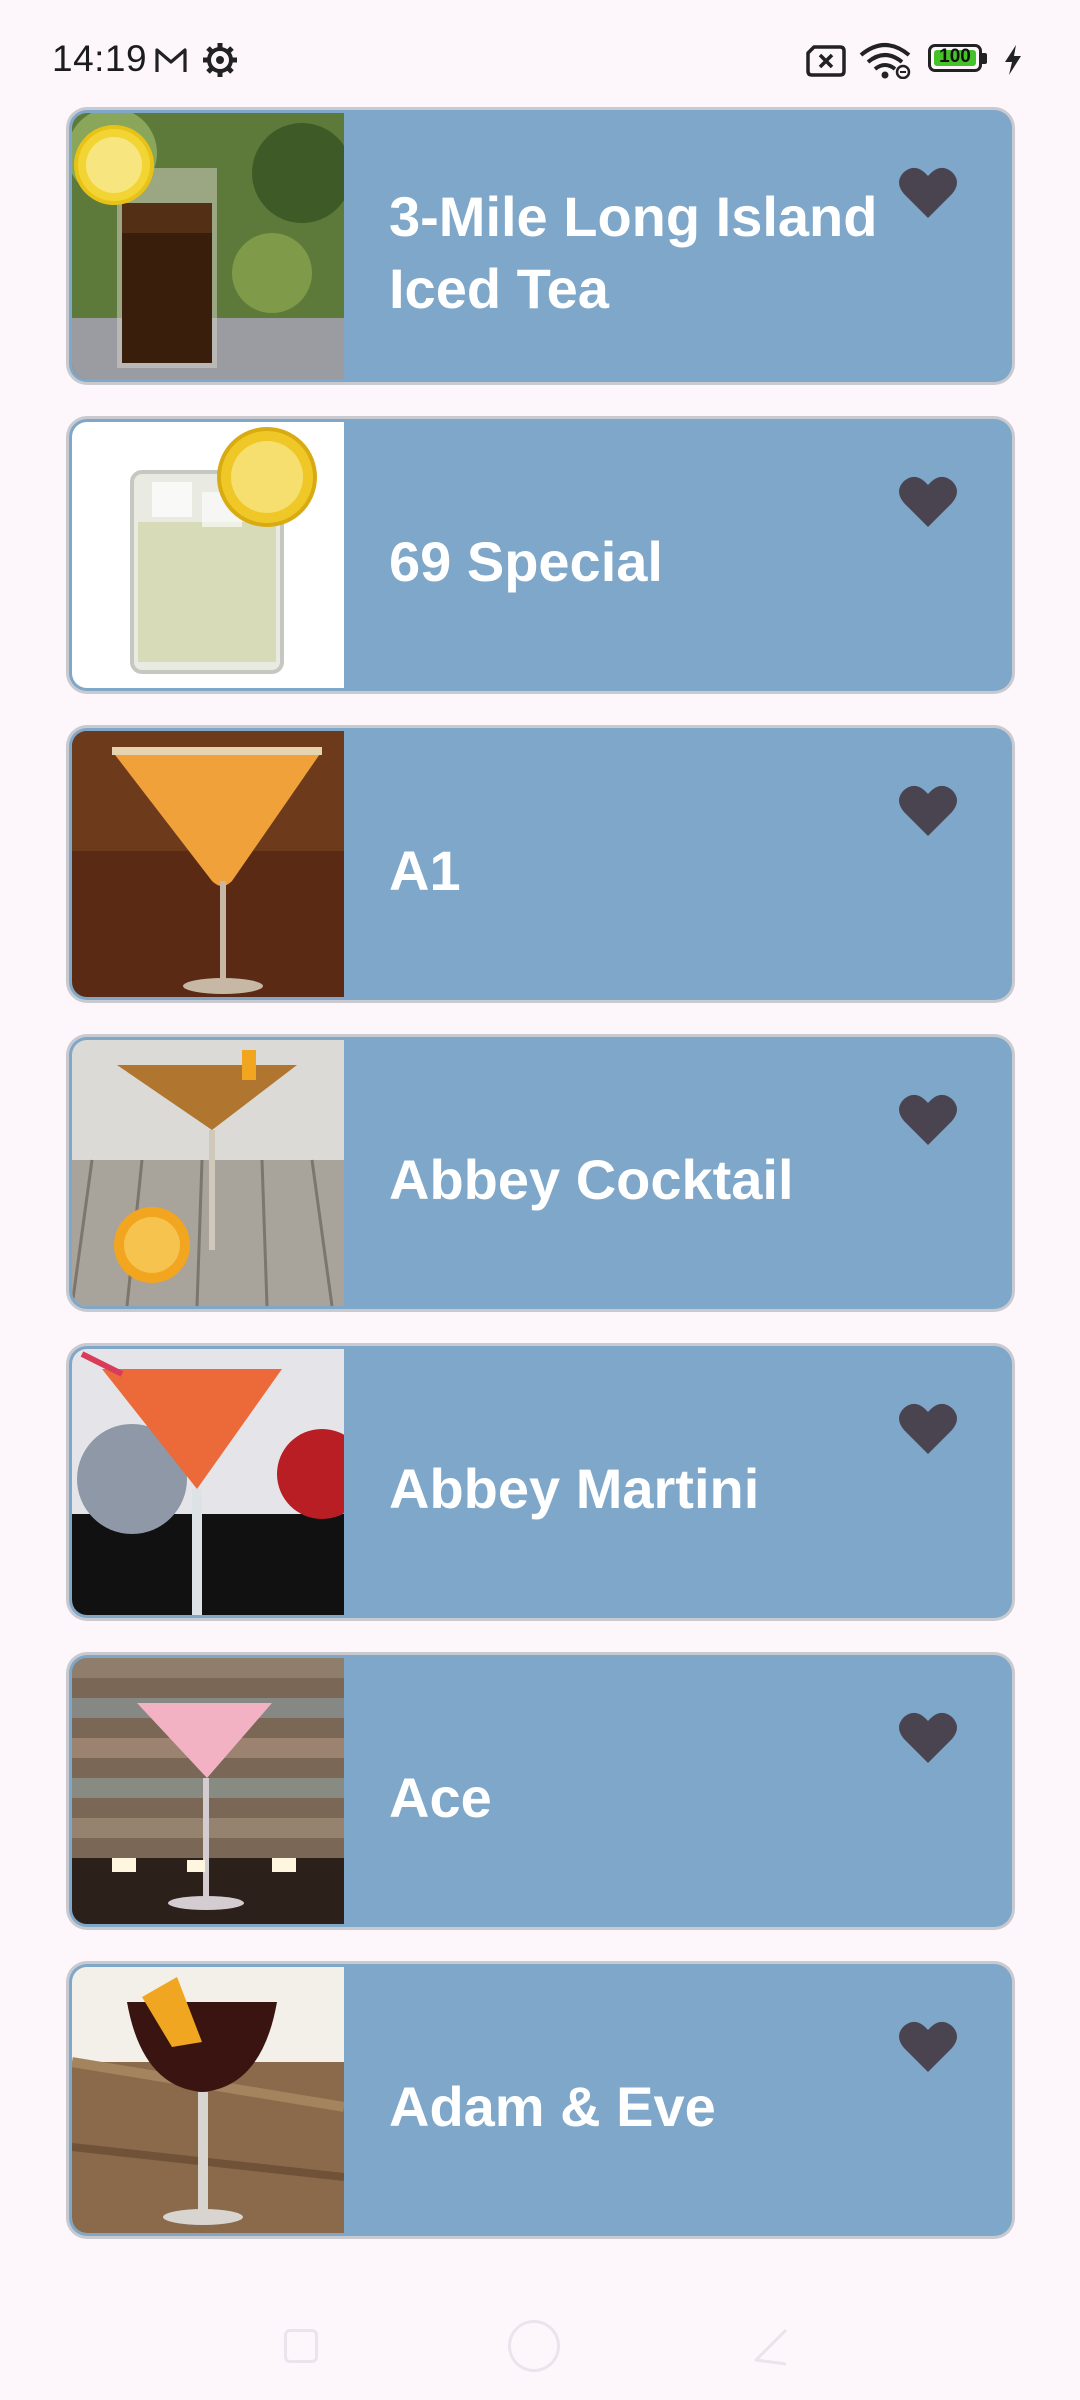 The height and width of the screenshot is (2400, 1080). Describe the element at coordinates (552, 2106) in the screenshot. I see `cocktail-name: Adam & Eve` at that location.